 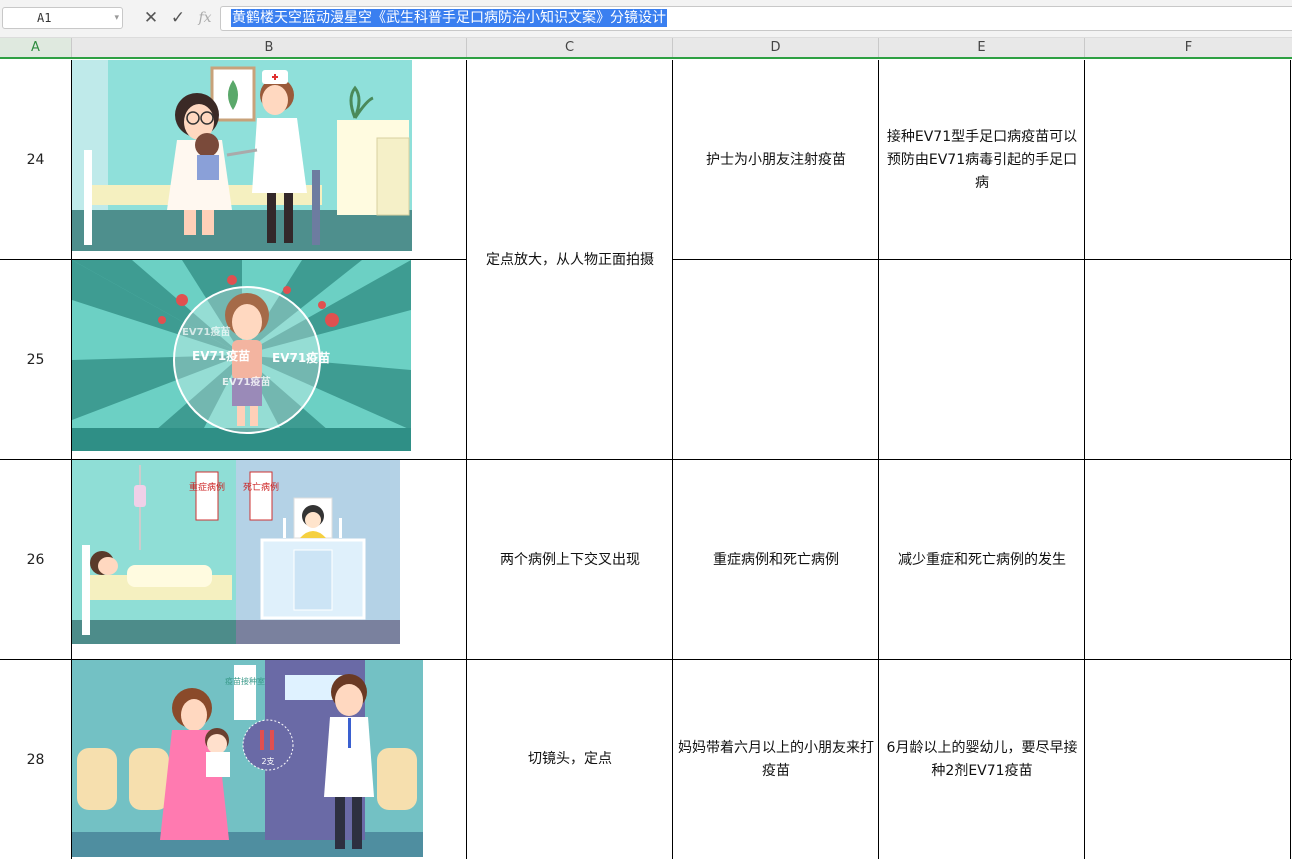 I want to click on cell-d26: 重症病例和死亡病例, so click(x=776, y=560).